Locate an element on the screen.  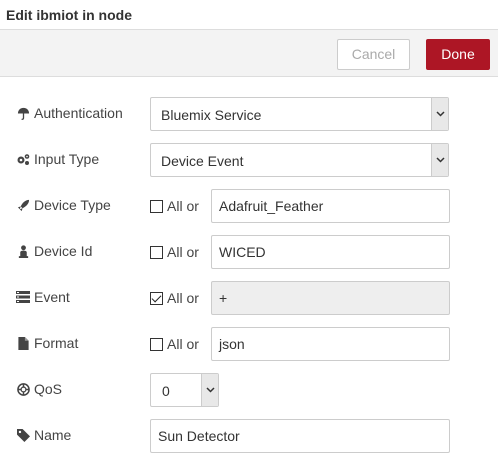
device-id-all-toggle: All or is located at coordinates (174, 252).